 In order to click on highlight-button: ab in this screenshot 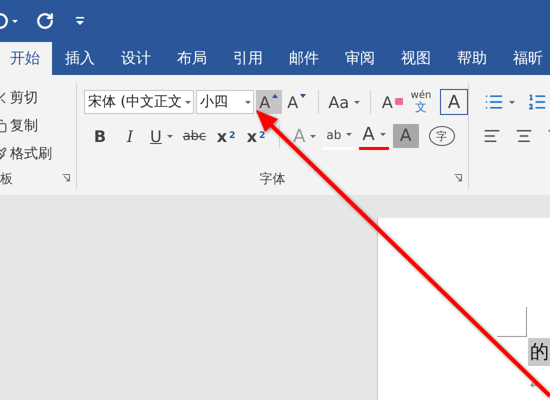, I will do `click(339, 136)`.